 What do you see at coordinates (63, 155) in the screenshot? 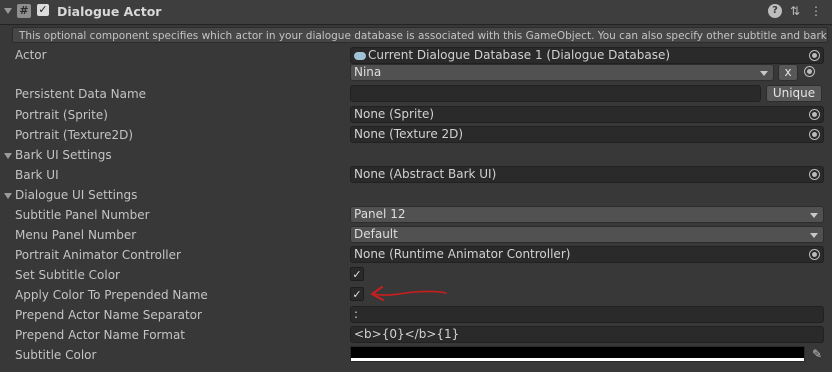
I see `bark-ui-settings-header: Bark UI Settings` at bounding box center [63, 155].